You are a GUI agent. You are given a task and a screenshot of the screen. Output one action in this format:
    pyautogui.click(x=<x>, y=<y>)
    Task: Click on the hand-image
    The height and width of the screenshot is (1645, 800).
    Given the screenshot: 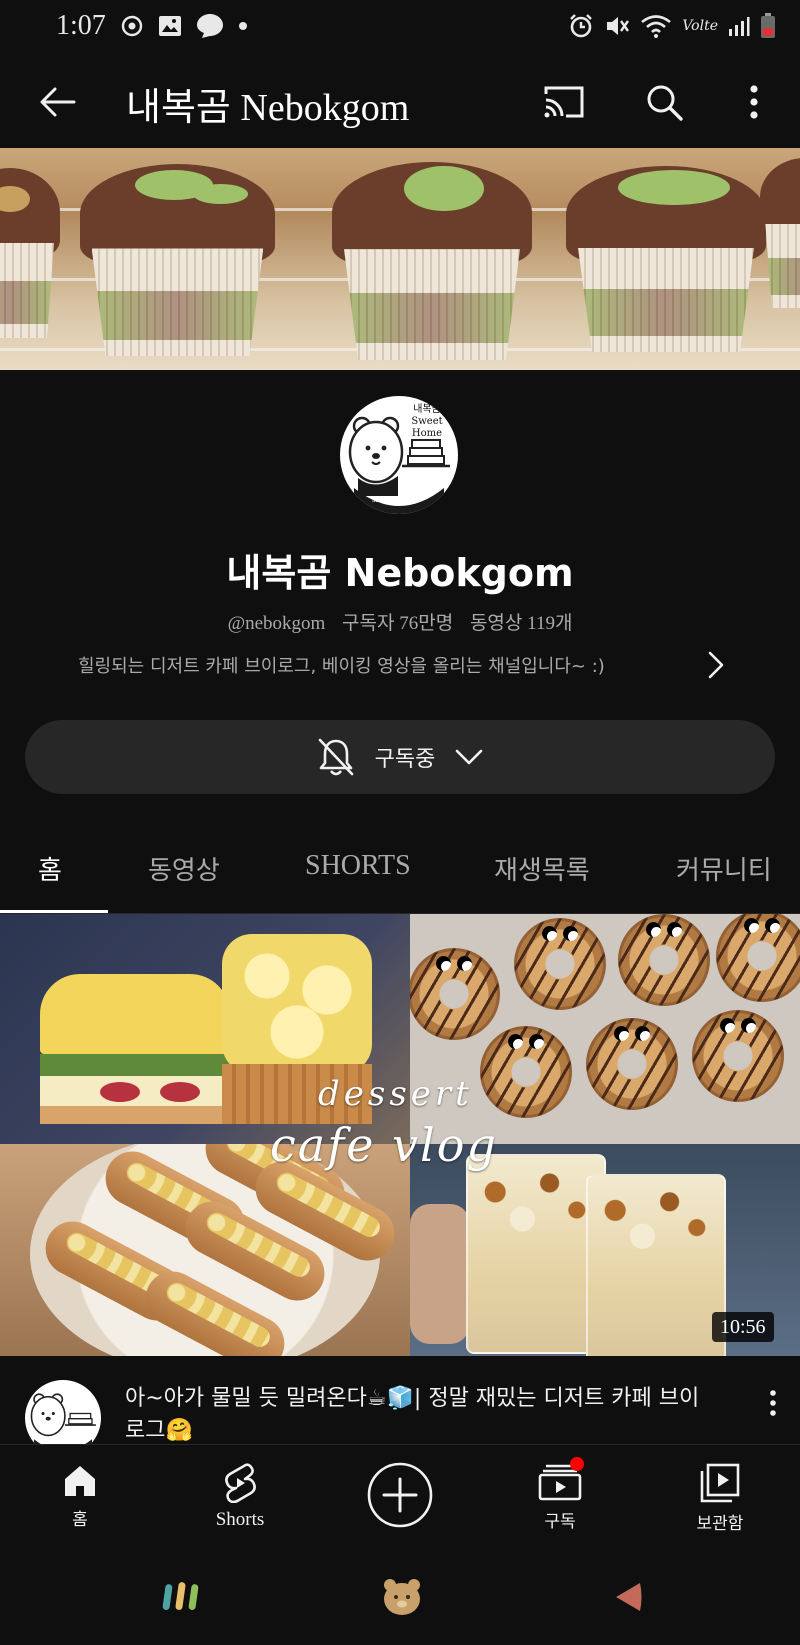 What is the action you would take?
    pyautogui.click(x=440, y=1274)
    